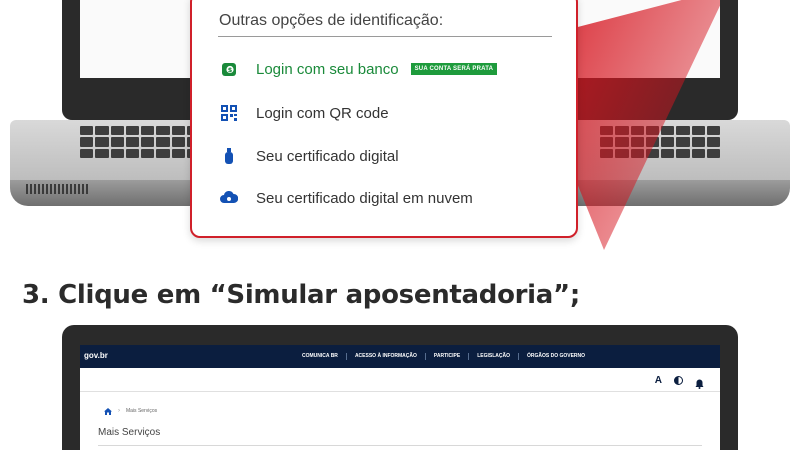 Image resolution: width=800 pixels, height=450 pixels. What do you see at coordinates (454, 69) in the screenshot?
I see `silver-account-badge: SUA CONTA SERÁ PRATA` at bounding box center [454, 69].